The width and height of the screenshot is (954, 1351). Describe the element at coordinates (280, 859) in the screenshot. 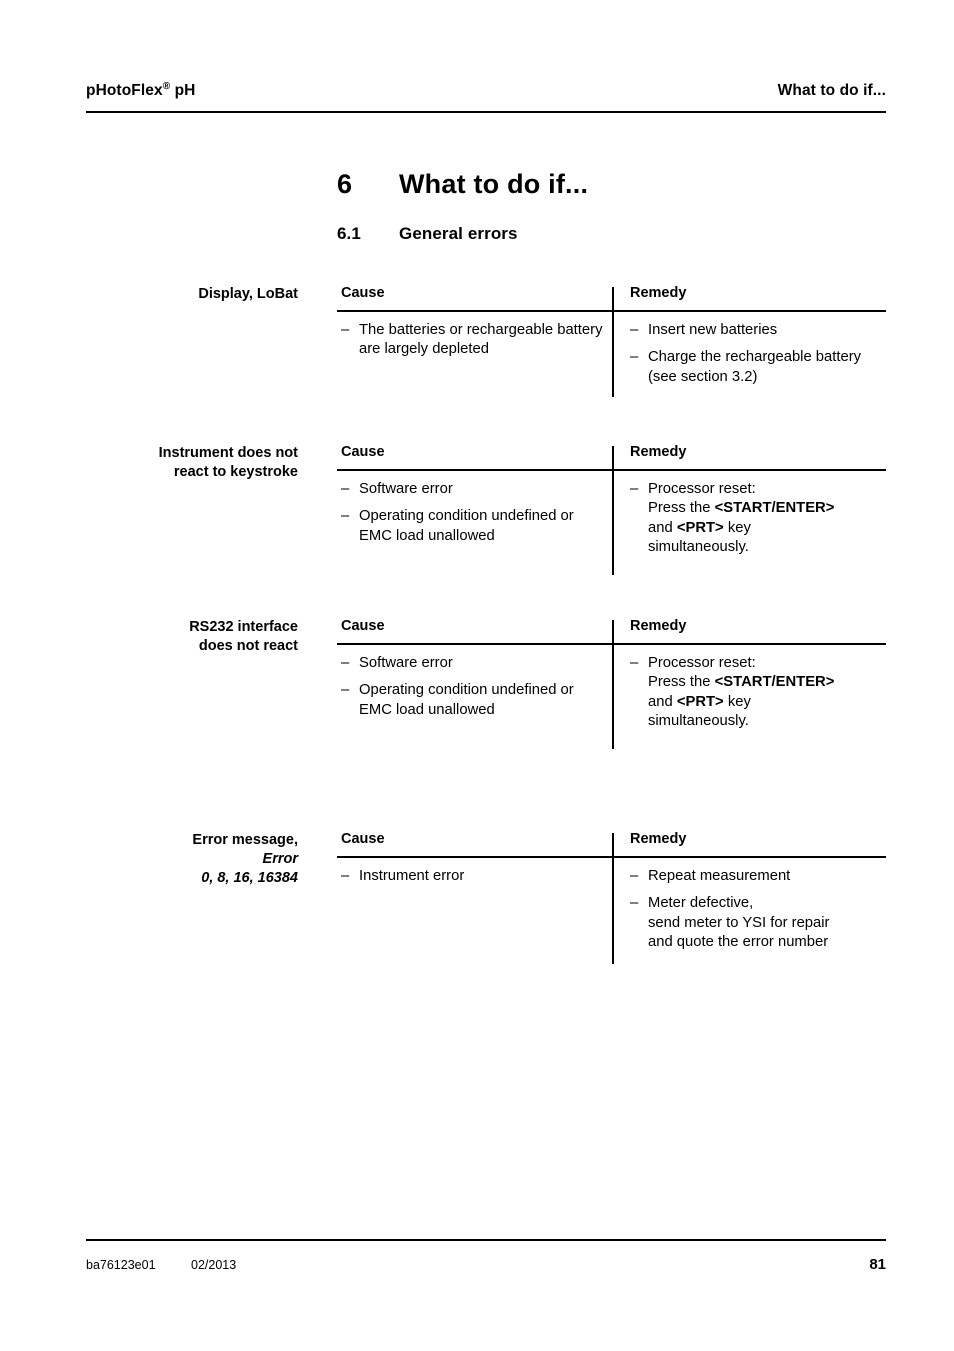

I see `side-label-line-2: Error` at that location.